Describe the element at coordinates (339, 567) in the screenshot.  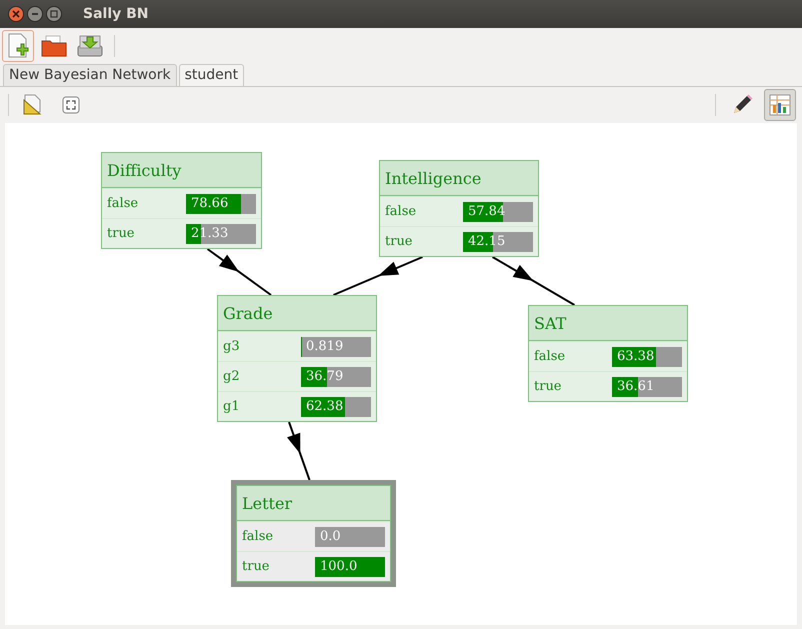
I see `probability-value: 100.0` at that location.